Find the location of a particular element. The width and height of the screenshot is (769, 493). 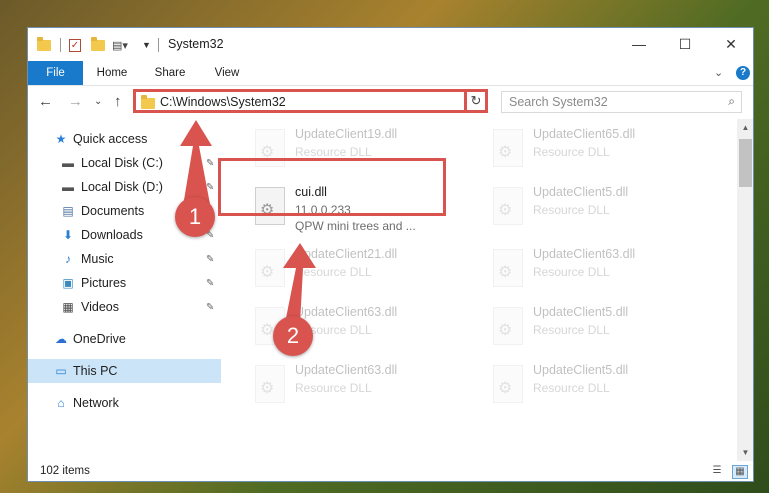

callout-number-1: 1 is located at coordinates (195, 217).